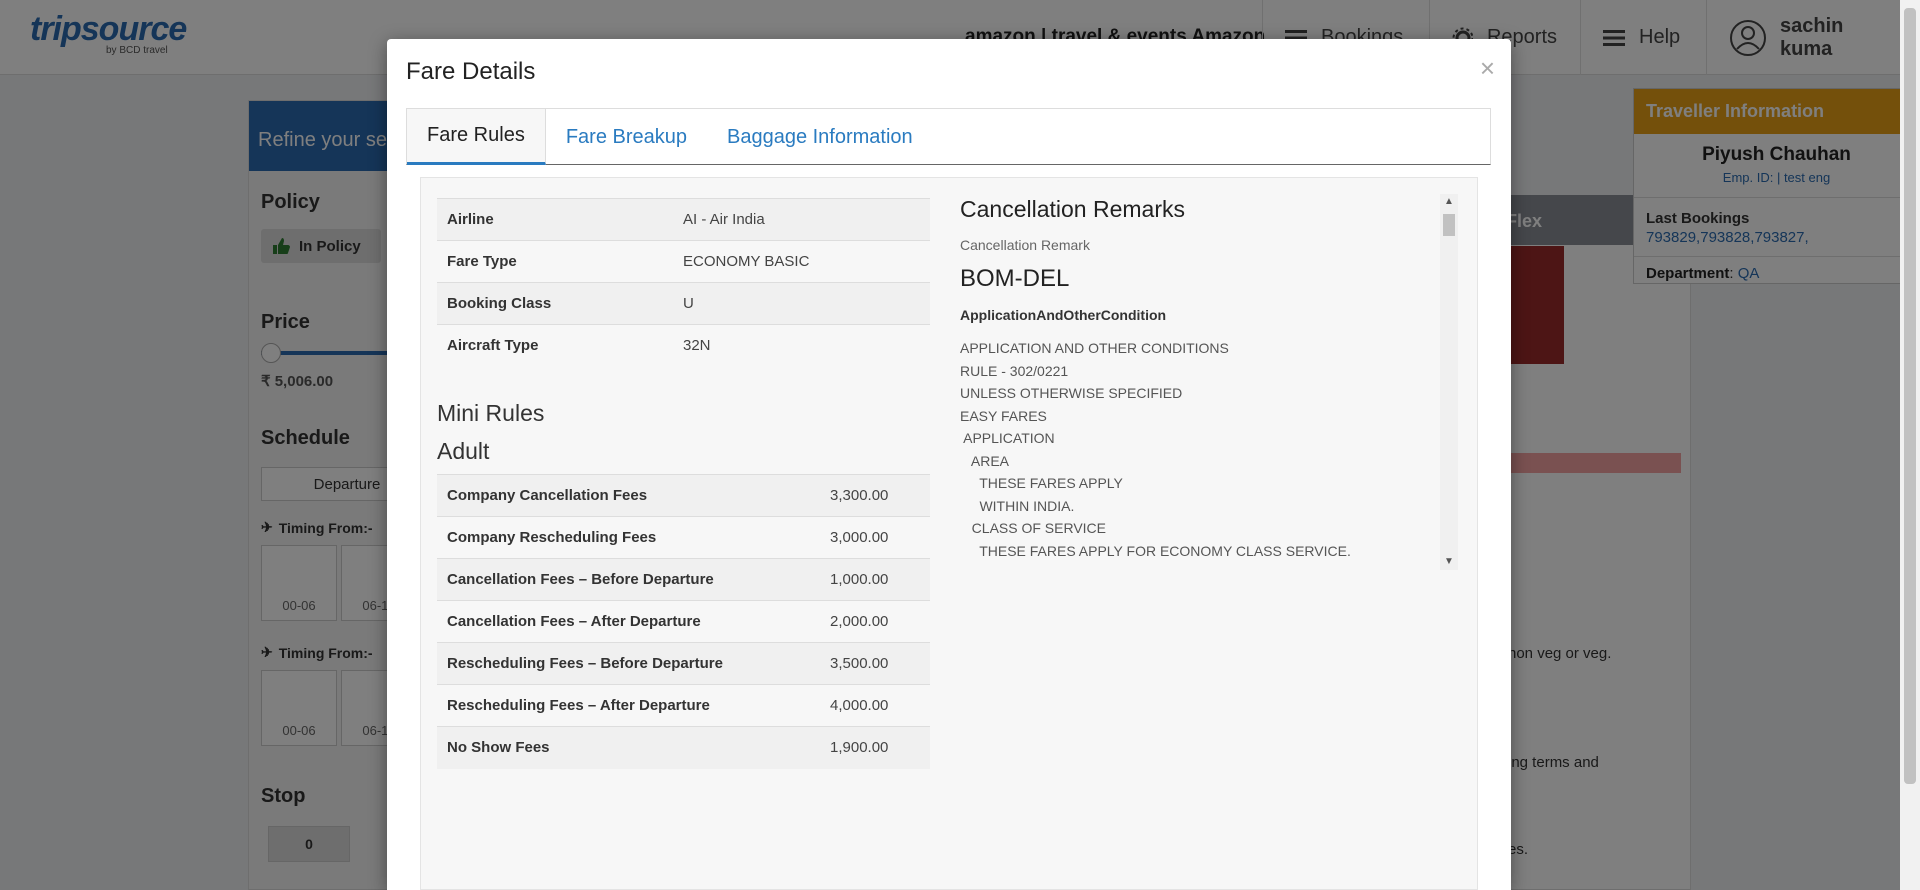  What do you see at coordinates (1015, 278) in the screenshot?
I see `remarks-route: BOM-DEL` at bounding box center [1015, 278].